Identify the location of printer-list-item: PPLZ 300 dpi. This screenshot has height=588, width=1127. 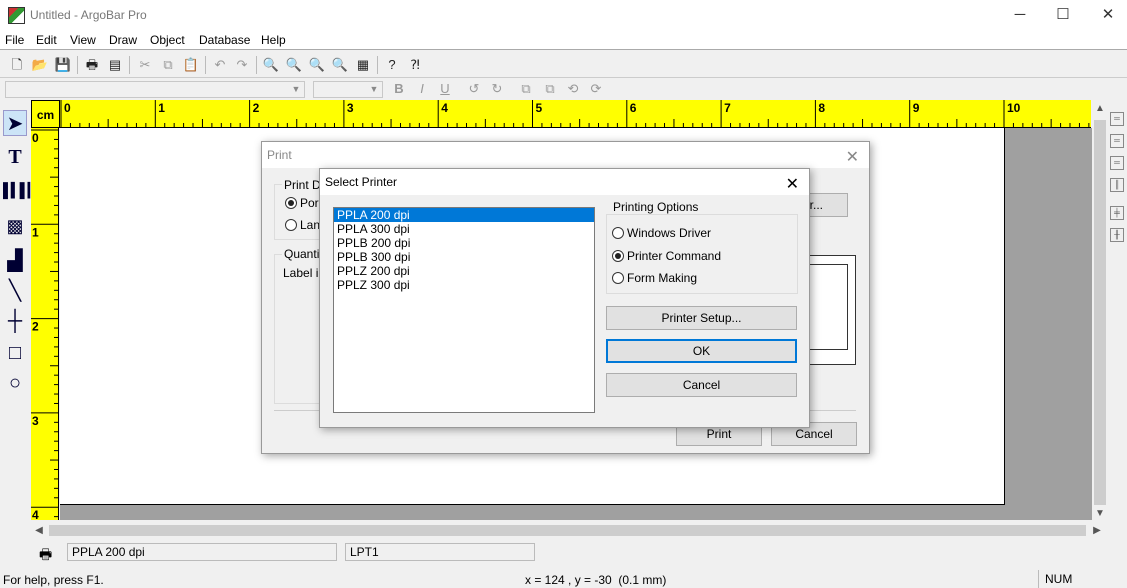
(464, 285).